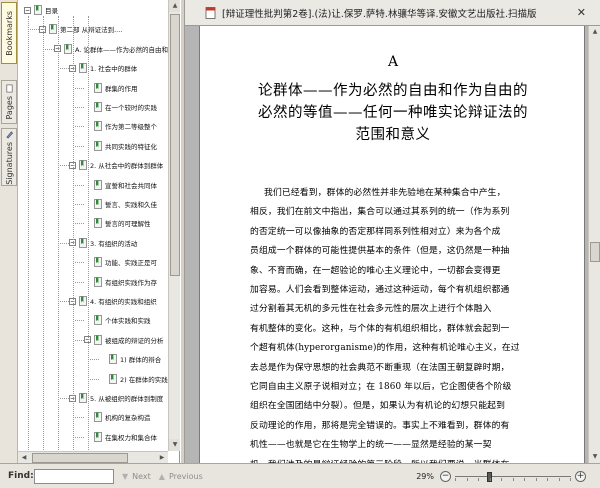 Image resolution: width=600 pixels, height=488 pixels. I want to click on bookmark-item: − 目录, so click(41, 10).